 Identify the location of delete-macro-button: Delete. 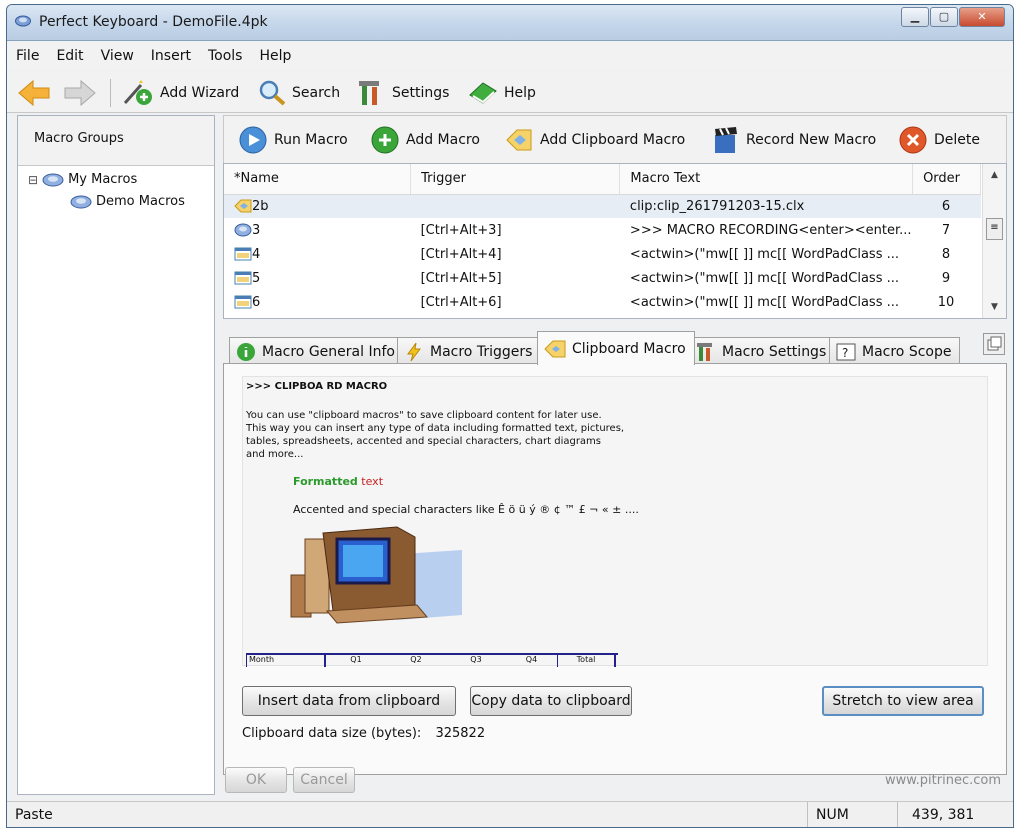
(939, 140).